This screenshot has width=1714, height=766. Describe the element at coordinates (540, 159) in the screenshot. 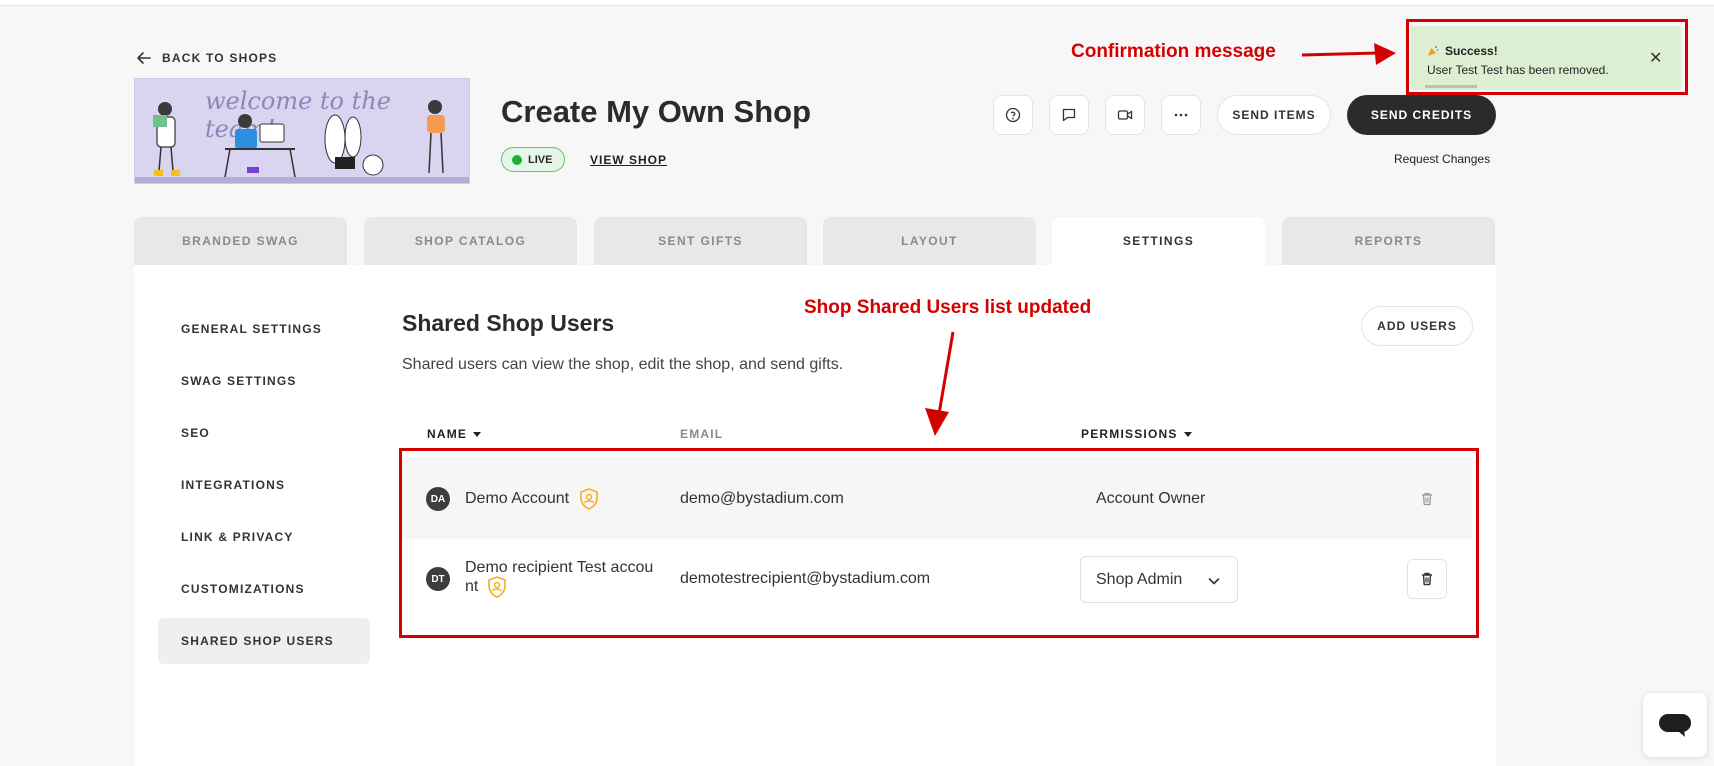

I see `live-status-label: LIVE` at that location.